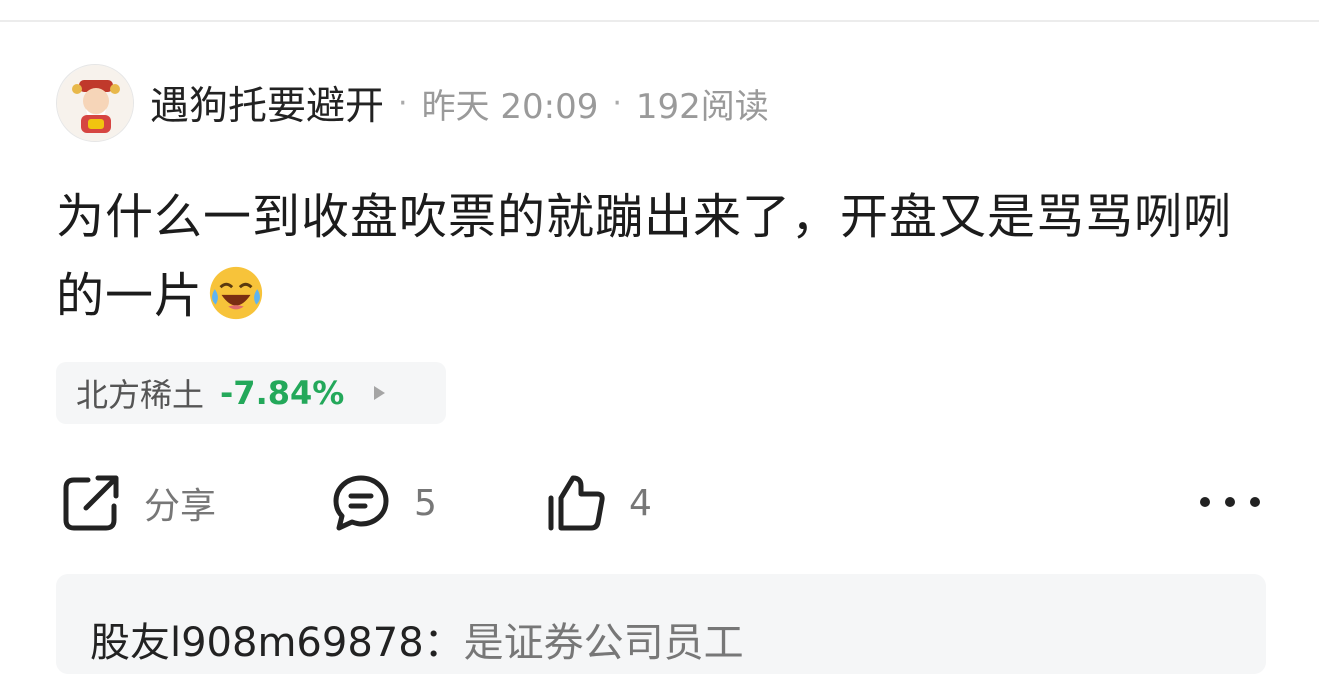 This screenshot has height=674, width=1319. I want to click on reply-preview: 股友l908m69878：是证券公司员工, so click(661, 624).